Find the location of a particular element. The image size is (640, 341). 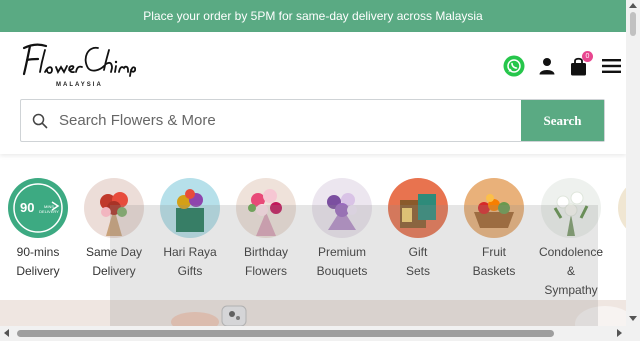

logo-script is located at coordinates (79, 60).